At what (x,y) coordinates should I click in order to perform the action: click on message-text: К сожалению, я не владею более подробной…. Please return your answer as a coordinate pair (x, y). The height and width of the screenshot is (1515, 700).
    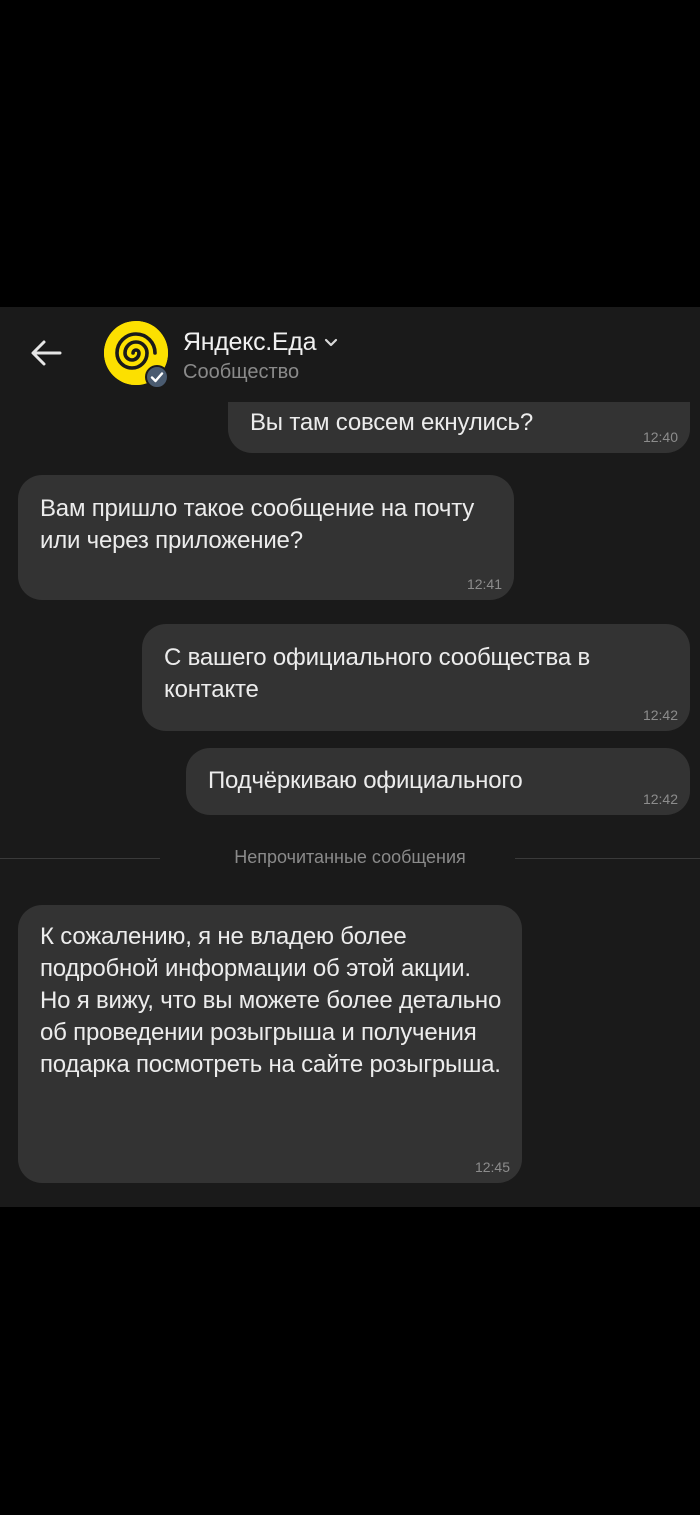
    Looking at the image, I should click on (271, 1000).